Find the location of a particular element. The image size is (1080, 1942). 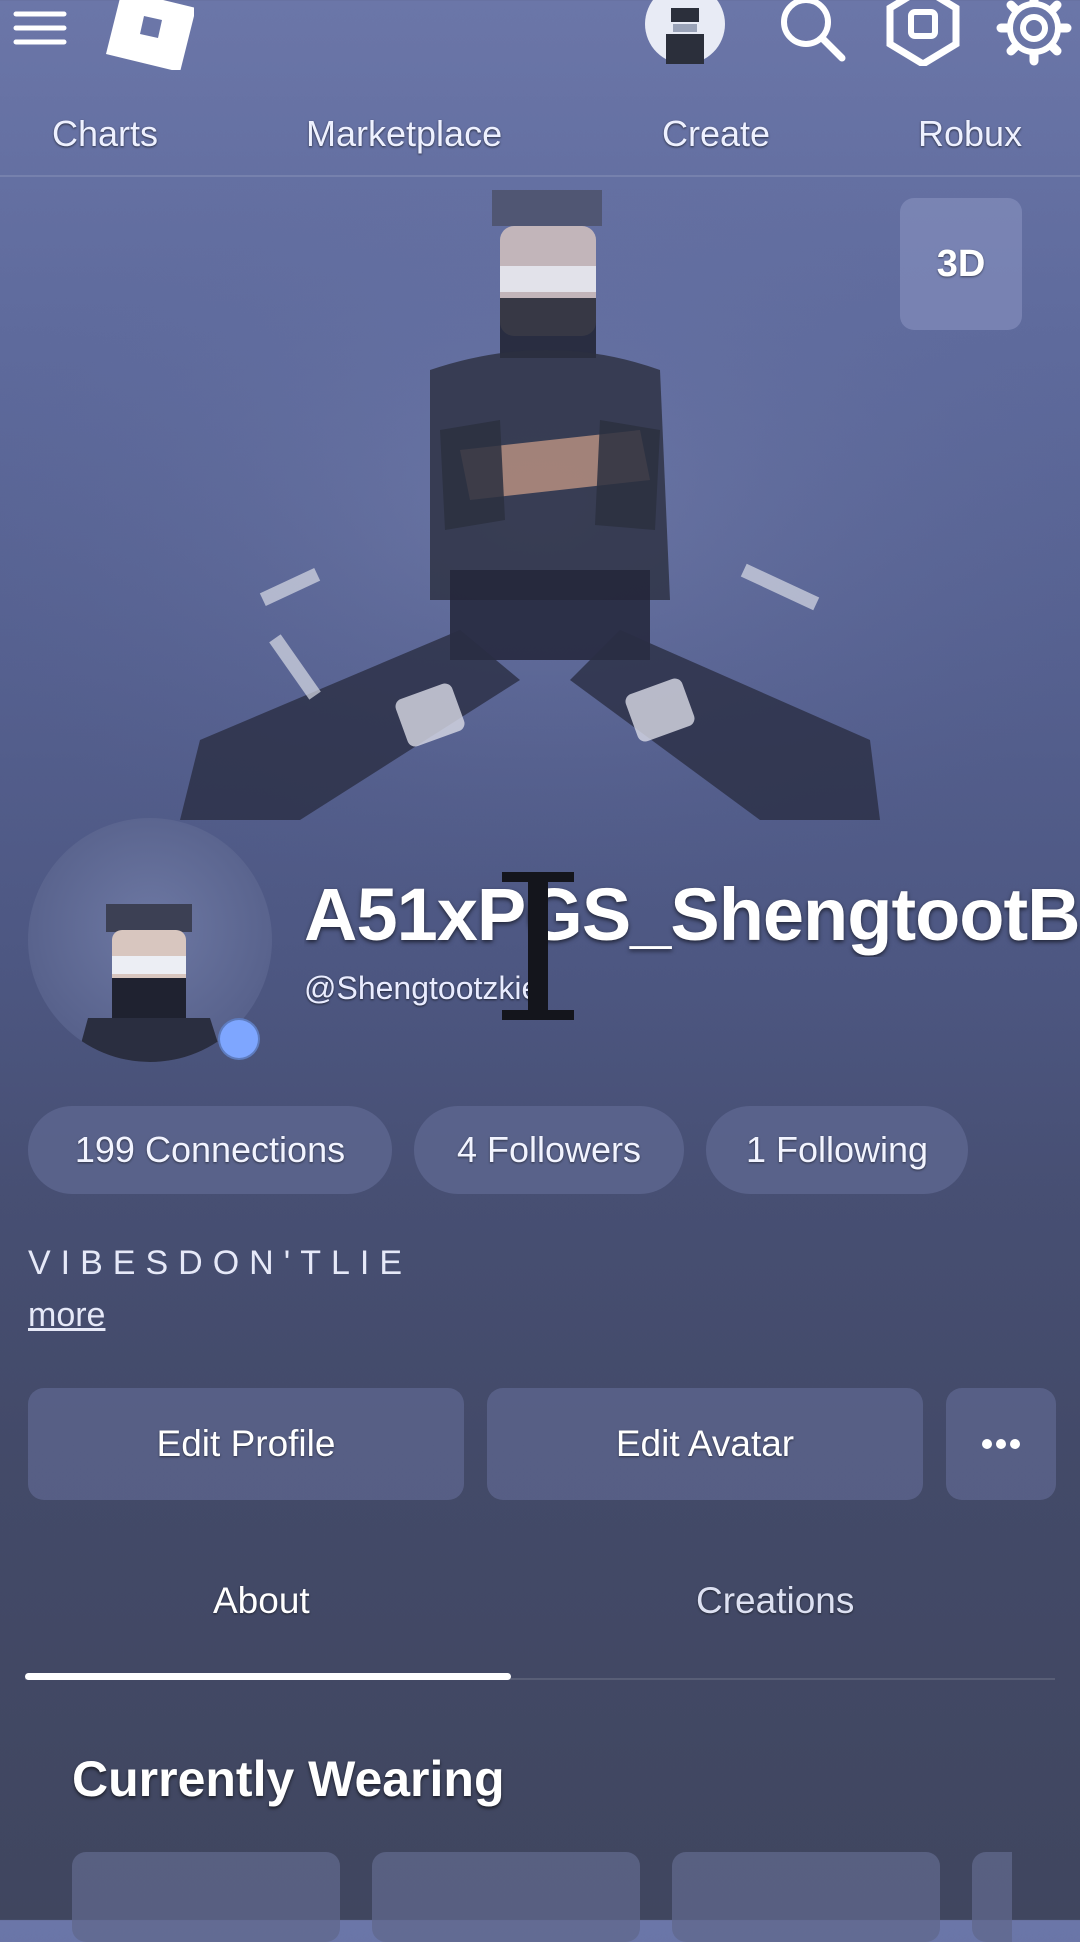

main-nav: Charts Marketplace Create Robux is located at coordinates (540, 136).